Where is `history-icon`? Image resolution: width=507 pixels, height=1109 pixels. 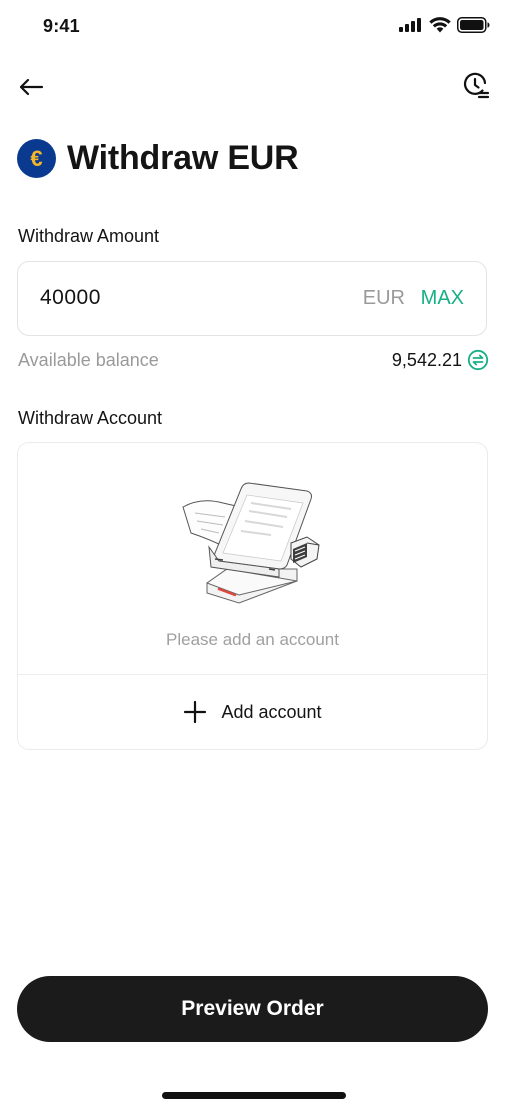
history-icon is located at coordinates (476, 85).